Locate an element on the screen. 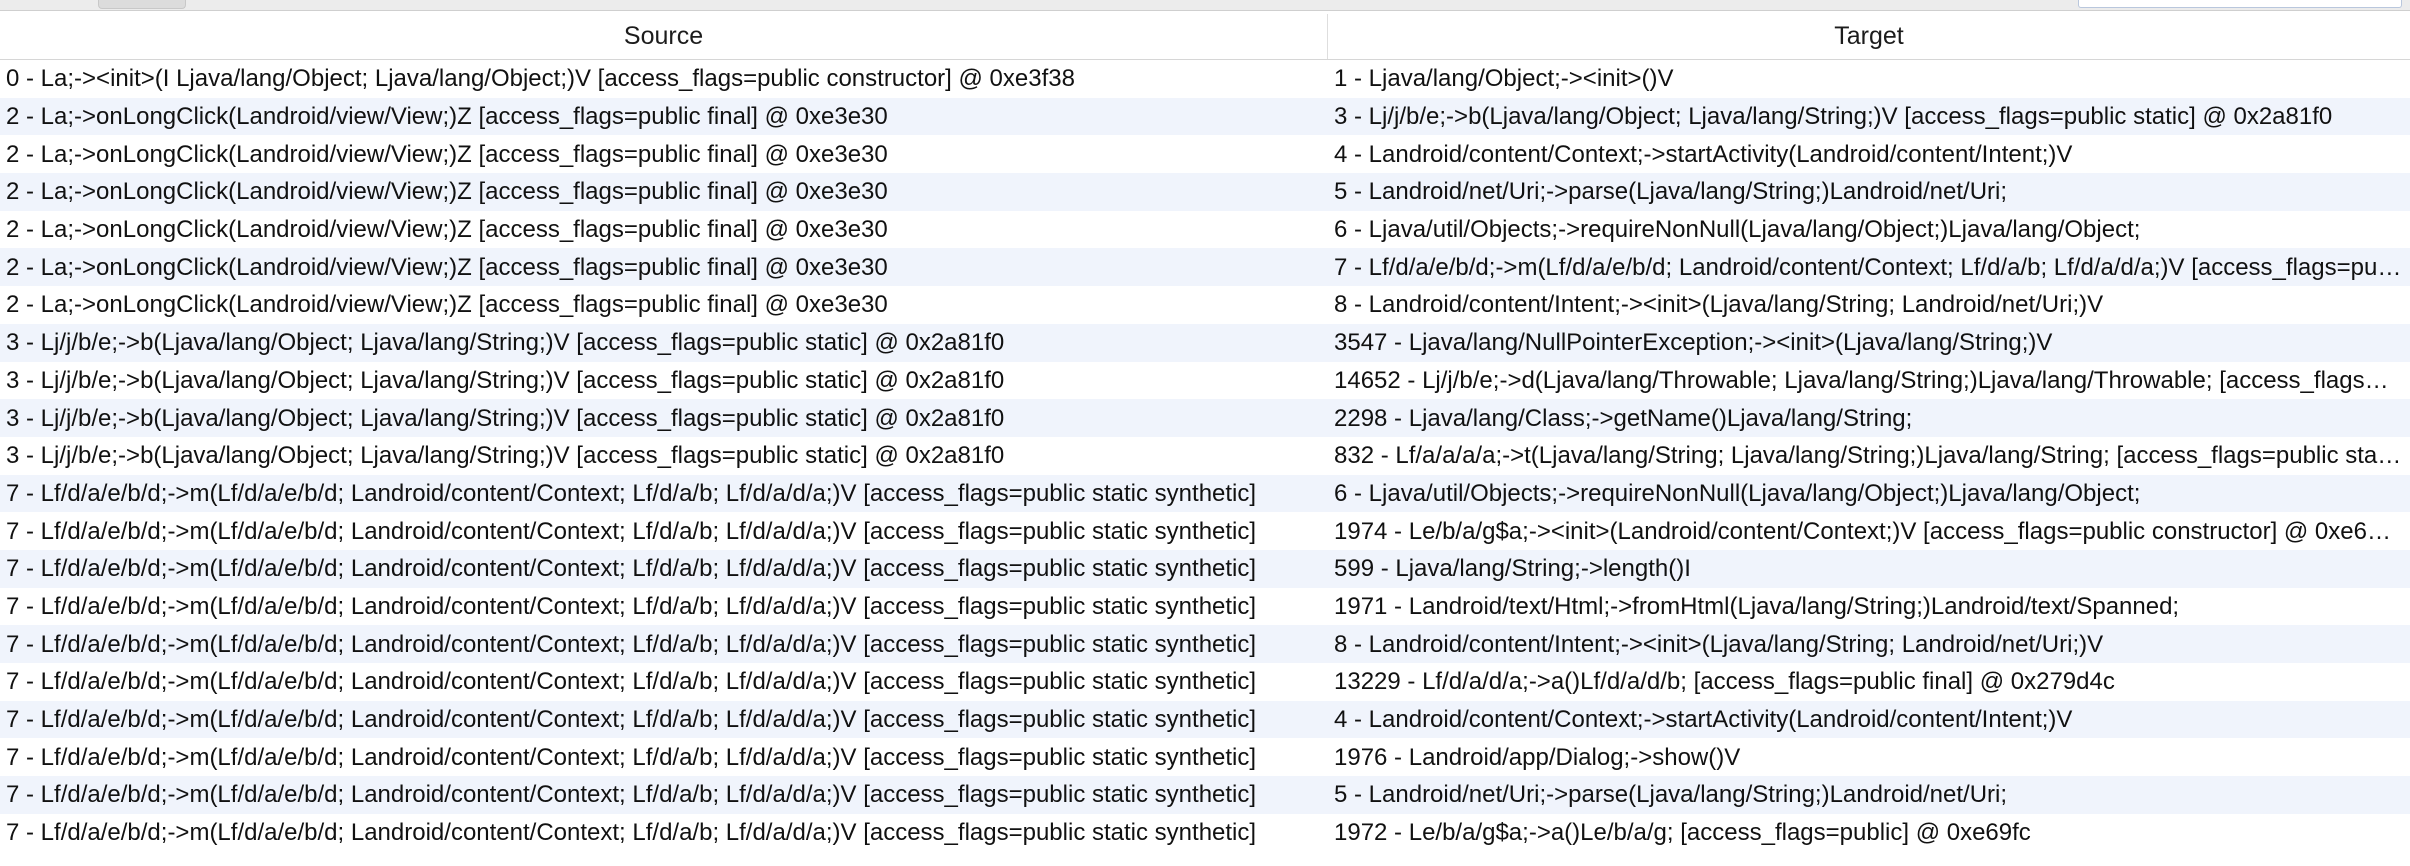  column-header-source: Source is located at coordinates (664, 36).